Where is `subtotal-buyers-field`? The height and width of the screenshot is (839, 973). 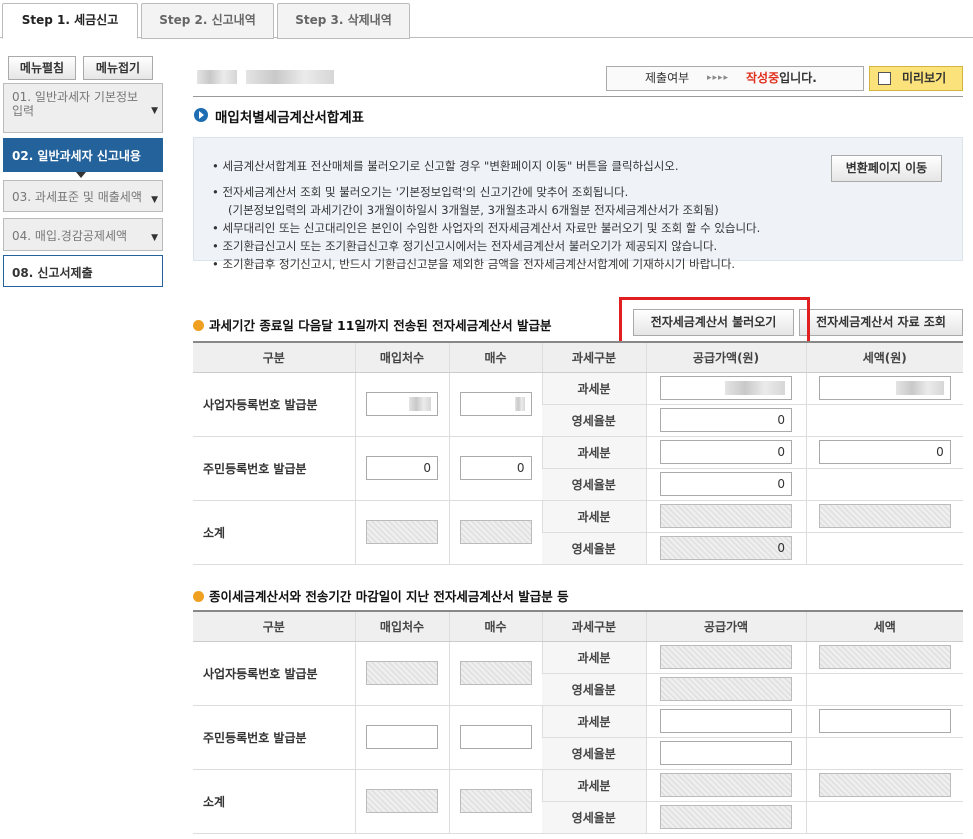 subtotal-buyers-field is located at coordinates (402, 801).